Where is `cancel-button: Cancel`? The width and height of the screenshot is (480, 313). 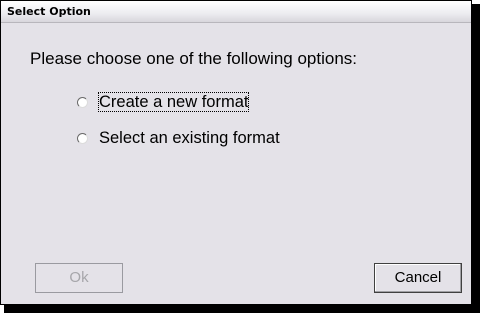 cancel-button: Cancel is located at coordinates (418, 278).